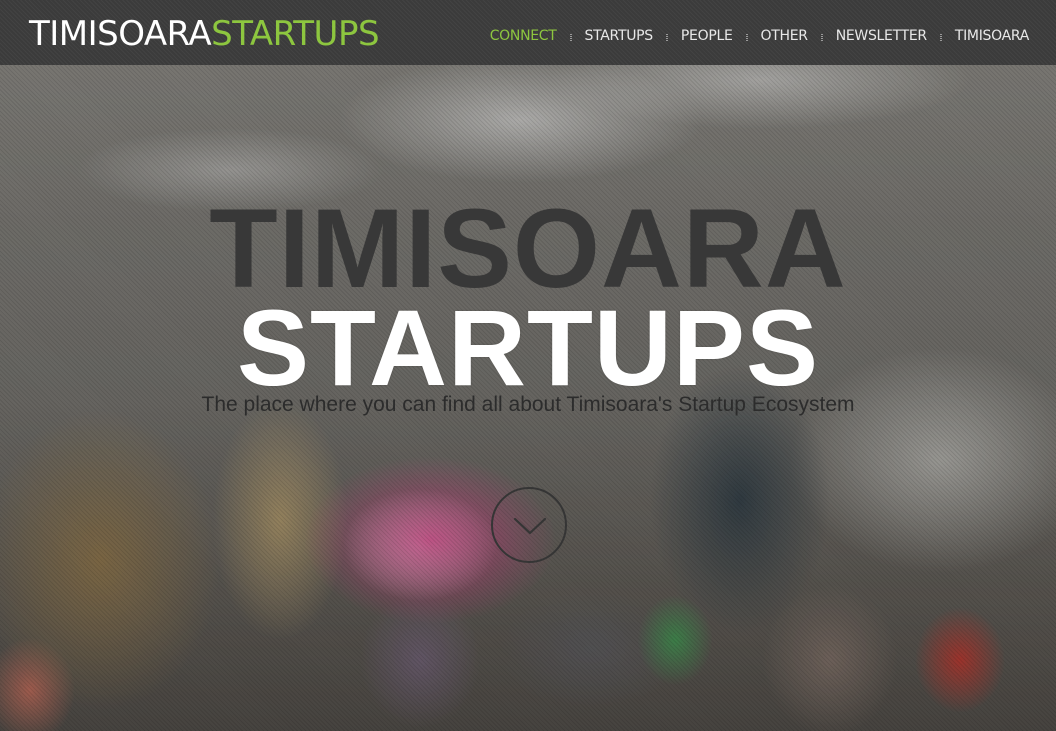 This screenshot has width=1056, height=731. I want to click on site-logo: TIMISOARASTARTUPS, so click(204, 34).